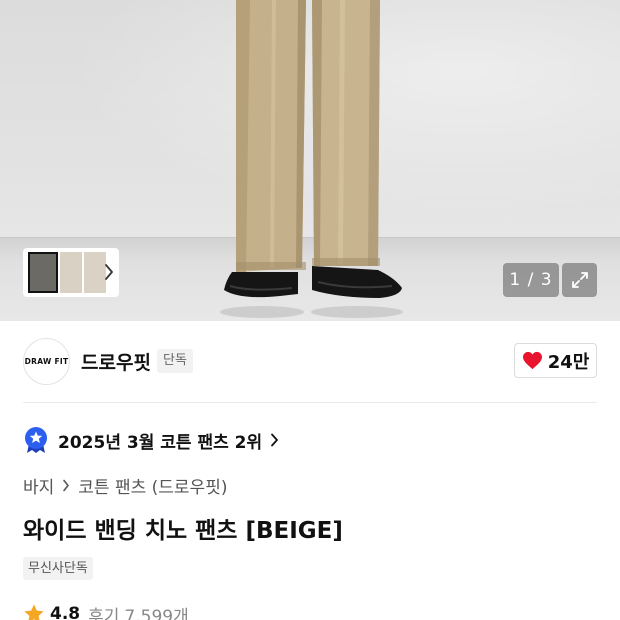 This screenshot has width=620, height=620. Describe the element at coordinates (175, 361) in the screenshot. I see `exclusive-badge: 단독` at that location.